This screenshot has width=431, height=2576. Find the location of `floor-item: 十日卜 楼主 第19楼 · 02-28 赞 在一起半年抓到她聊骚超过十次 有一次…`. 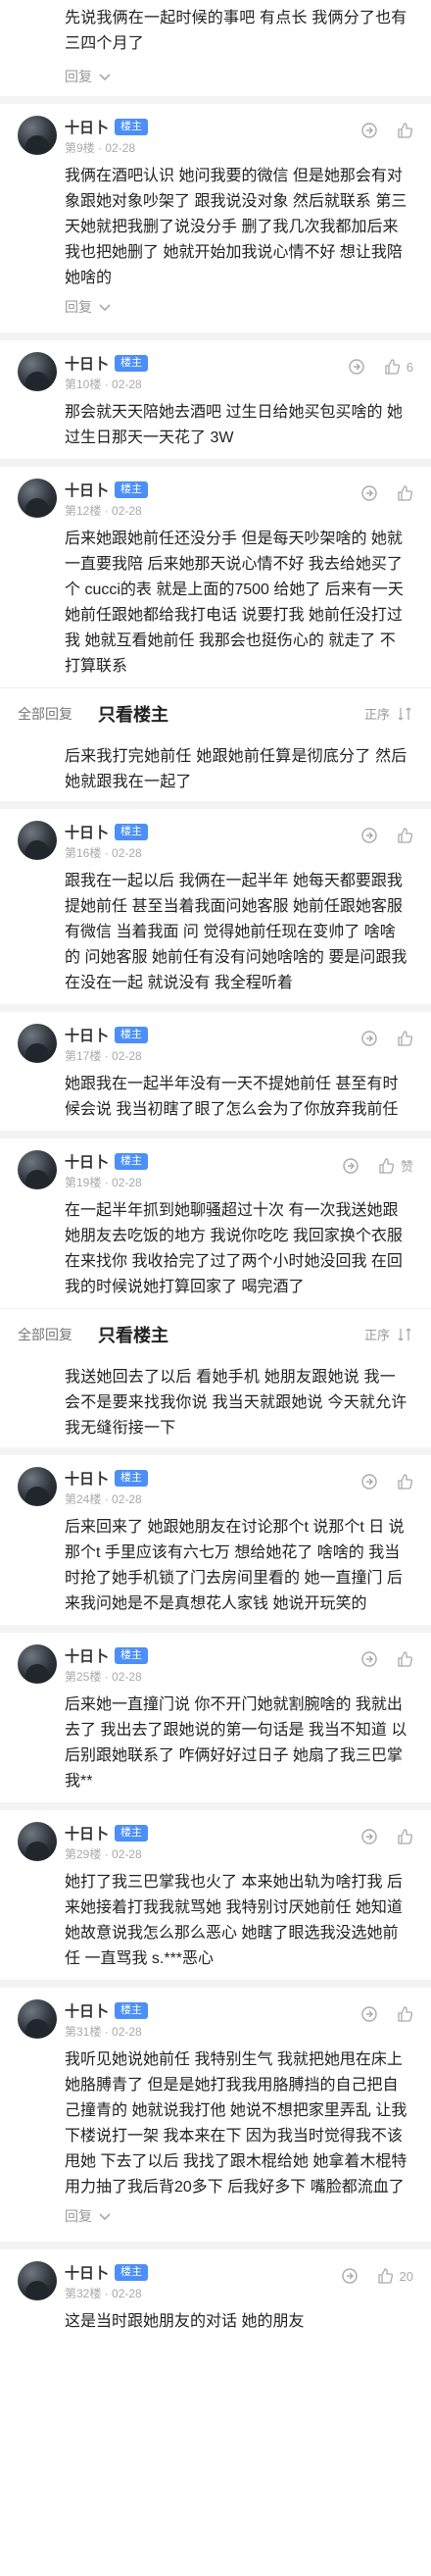

floor-item: 十日卜 楼主 第19楼 · 02-28 赞 在一起半年抓到她聊骚超过十次 有一次… is located at coordinates (216, 1223).